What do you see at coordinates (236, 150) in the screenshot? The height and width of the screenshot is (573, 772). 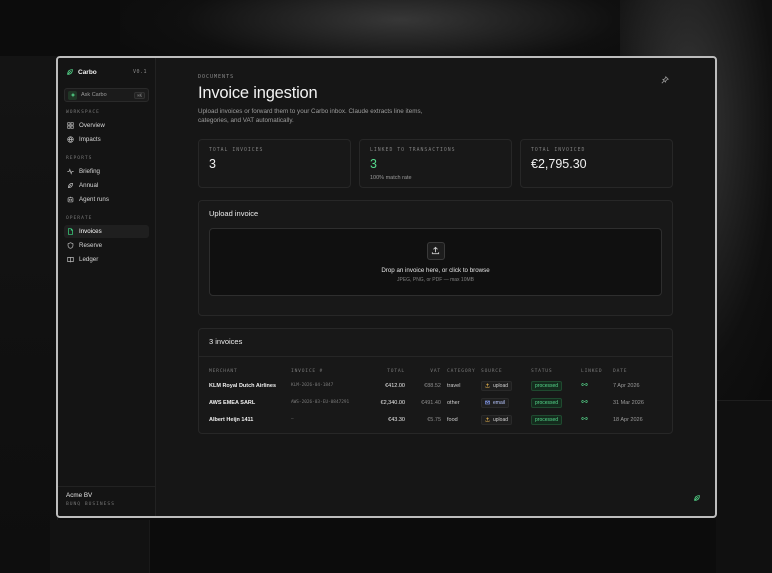 I see `stat-label: TOTAL INVOICES` at bounding box center [236, 150].